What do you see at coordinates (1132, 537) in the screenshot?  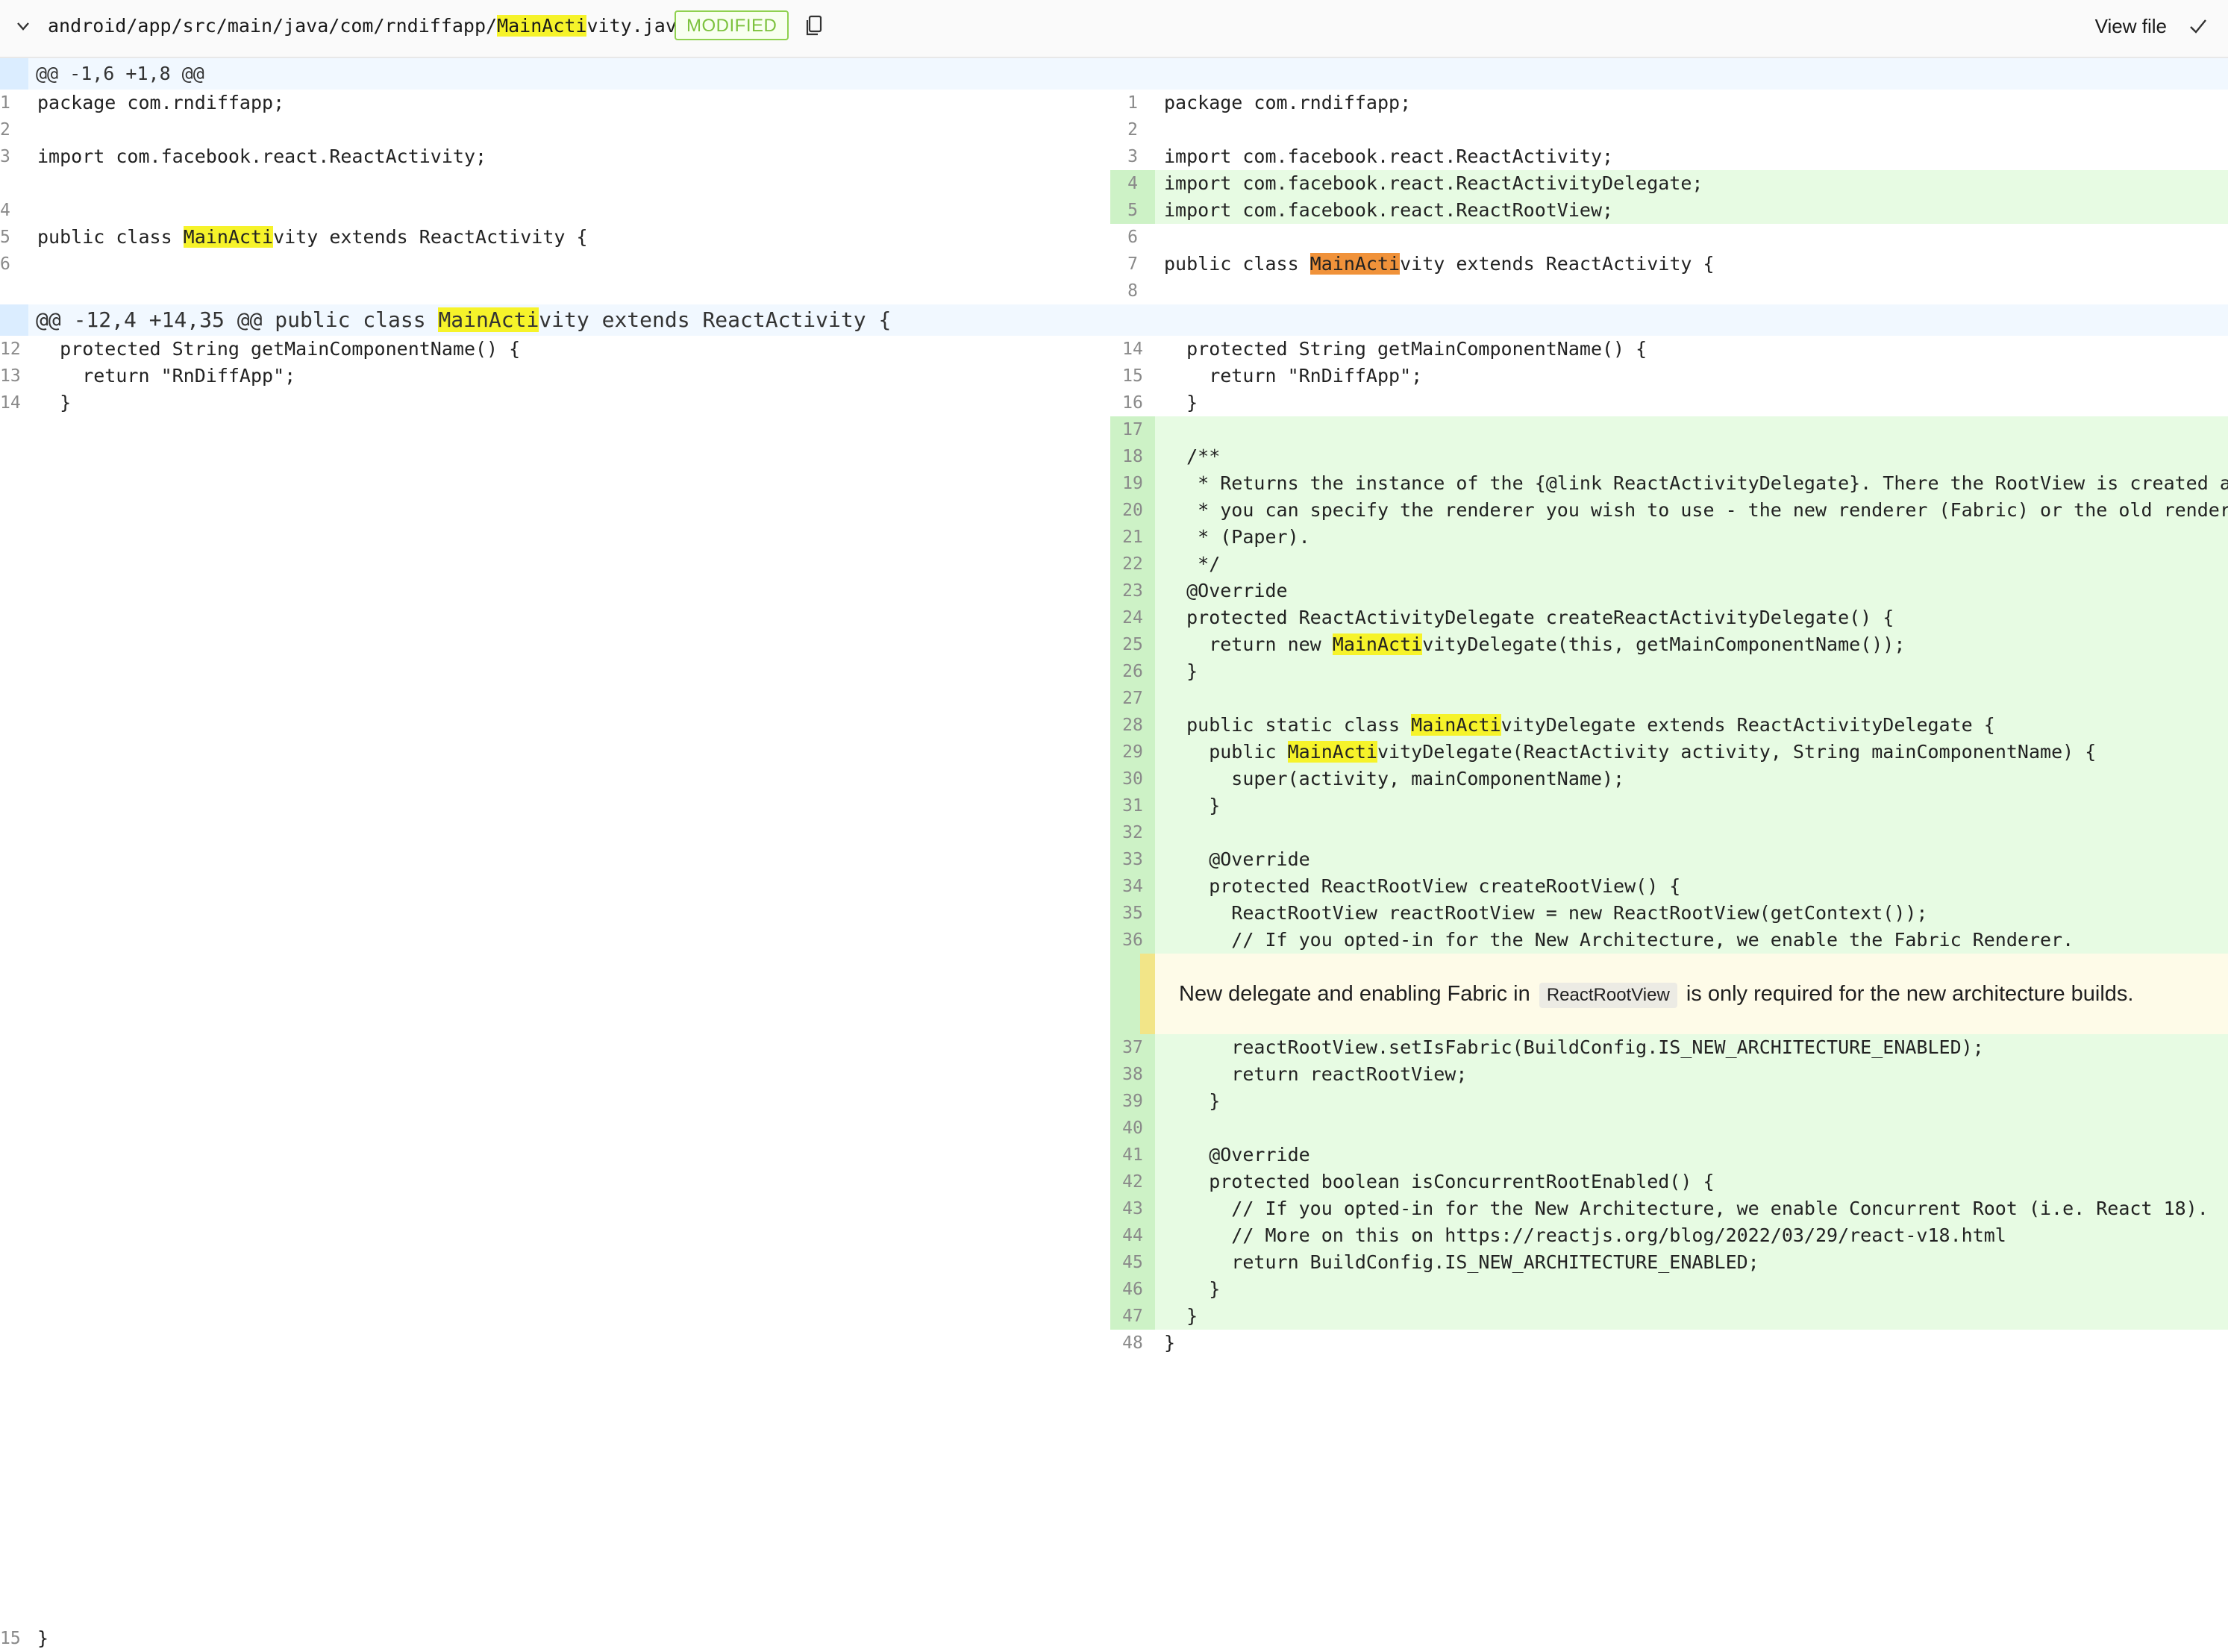 I see `line-number: 21` at bounding box center [1132, 537].